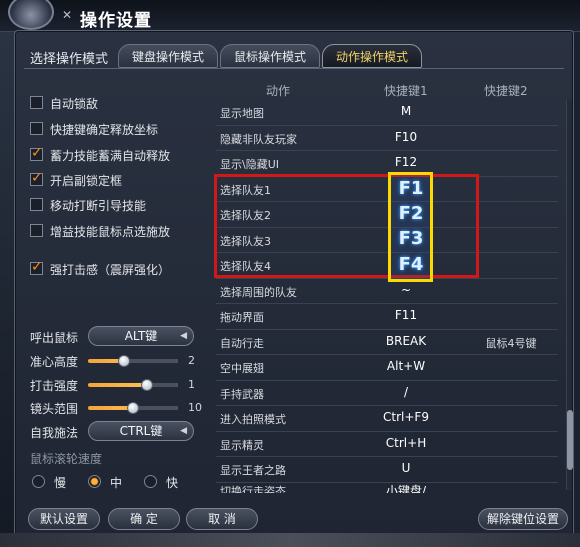 The width and height of the screenshot is (580, 547). What do you see at coordinates (69, 59) in the screenshot?
I see `mode-label: 选择操作模式` at bounding box center [69, 59].